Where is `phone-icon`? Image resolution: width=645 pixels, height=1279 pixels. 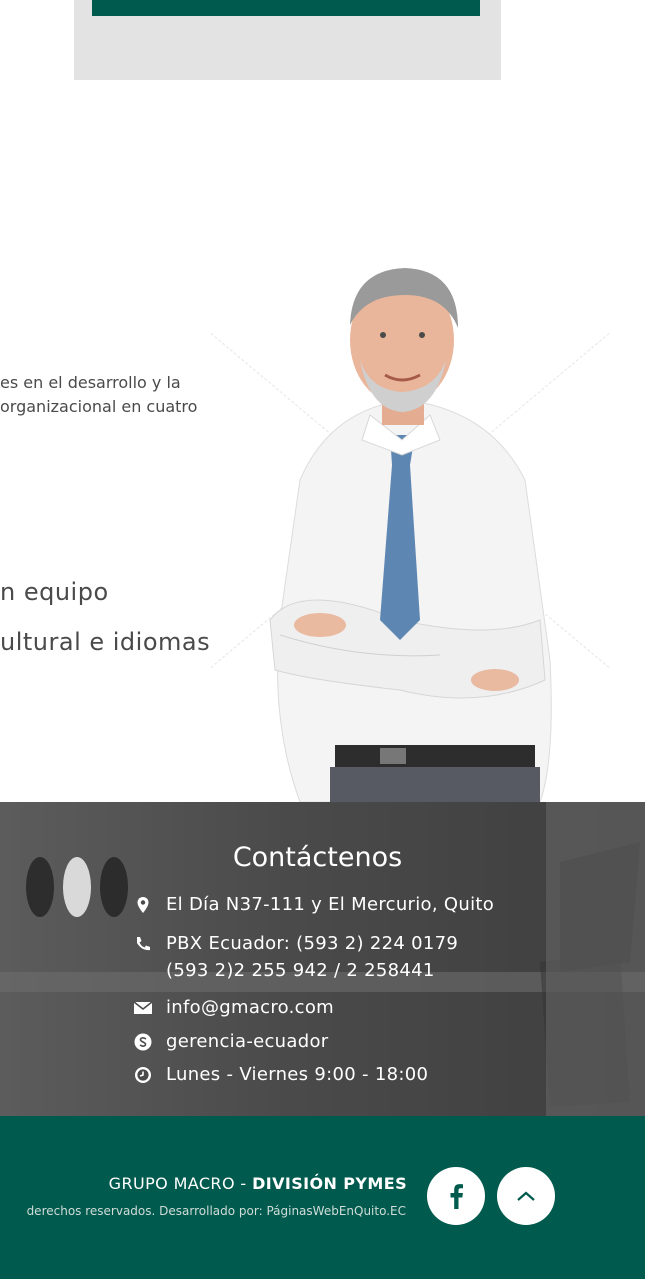
phone-icon is located at coordinates (143, 944).